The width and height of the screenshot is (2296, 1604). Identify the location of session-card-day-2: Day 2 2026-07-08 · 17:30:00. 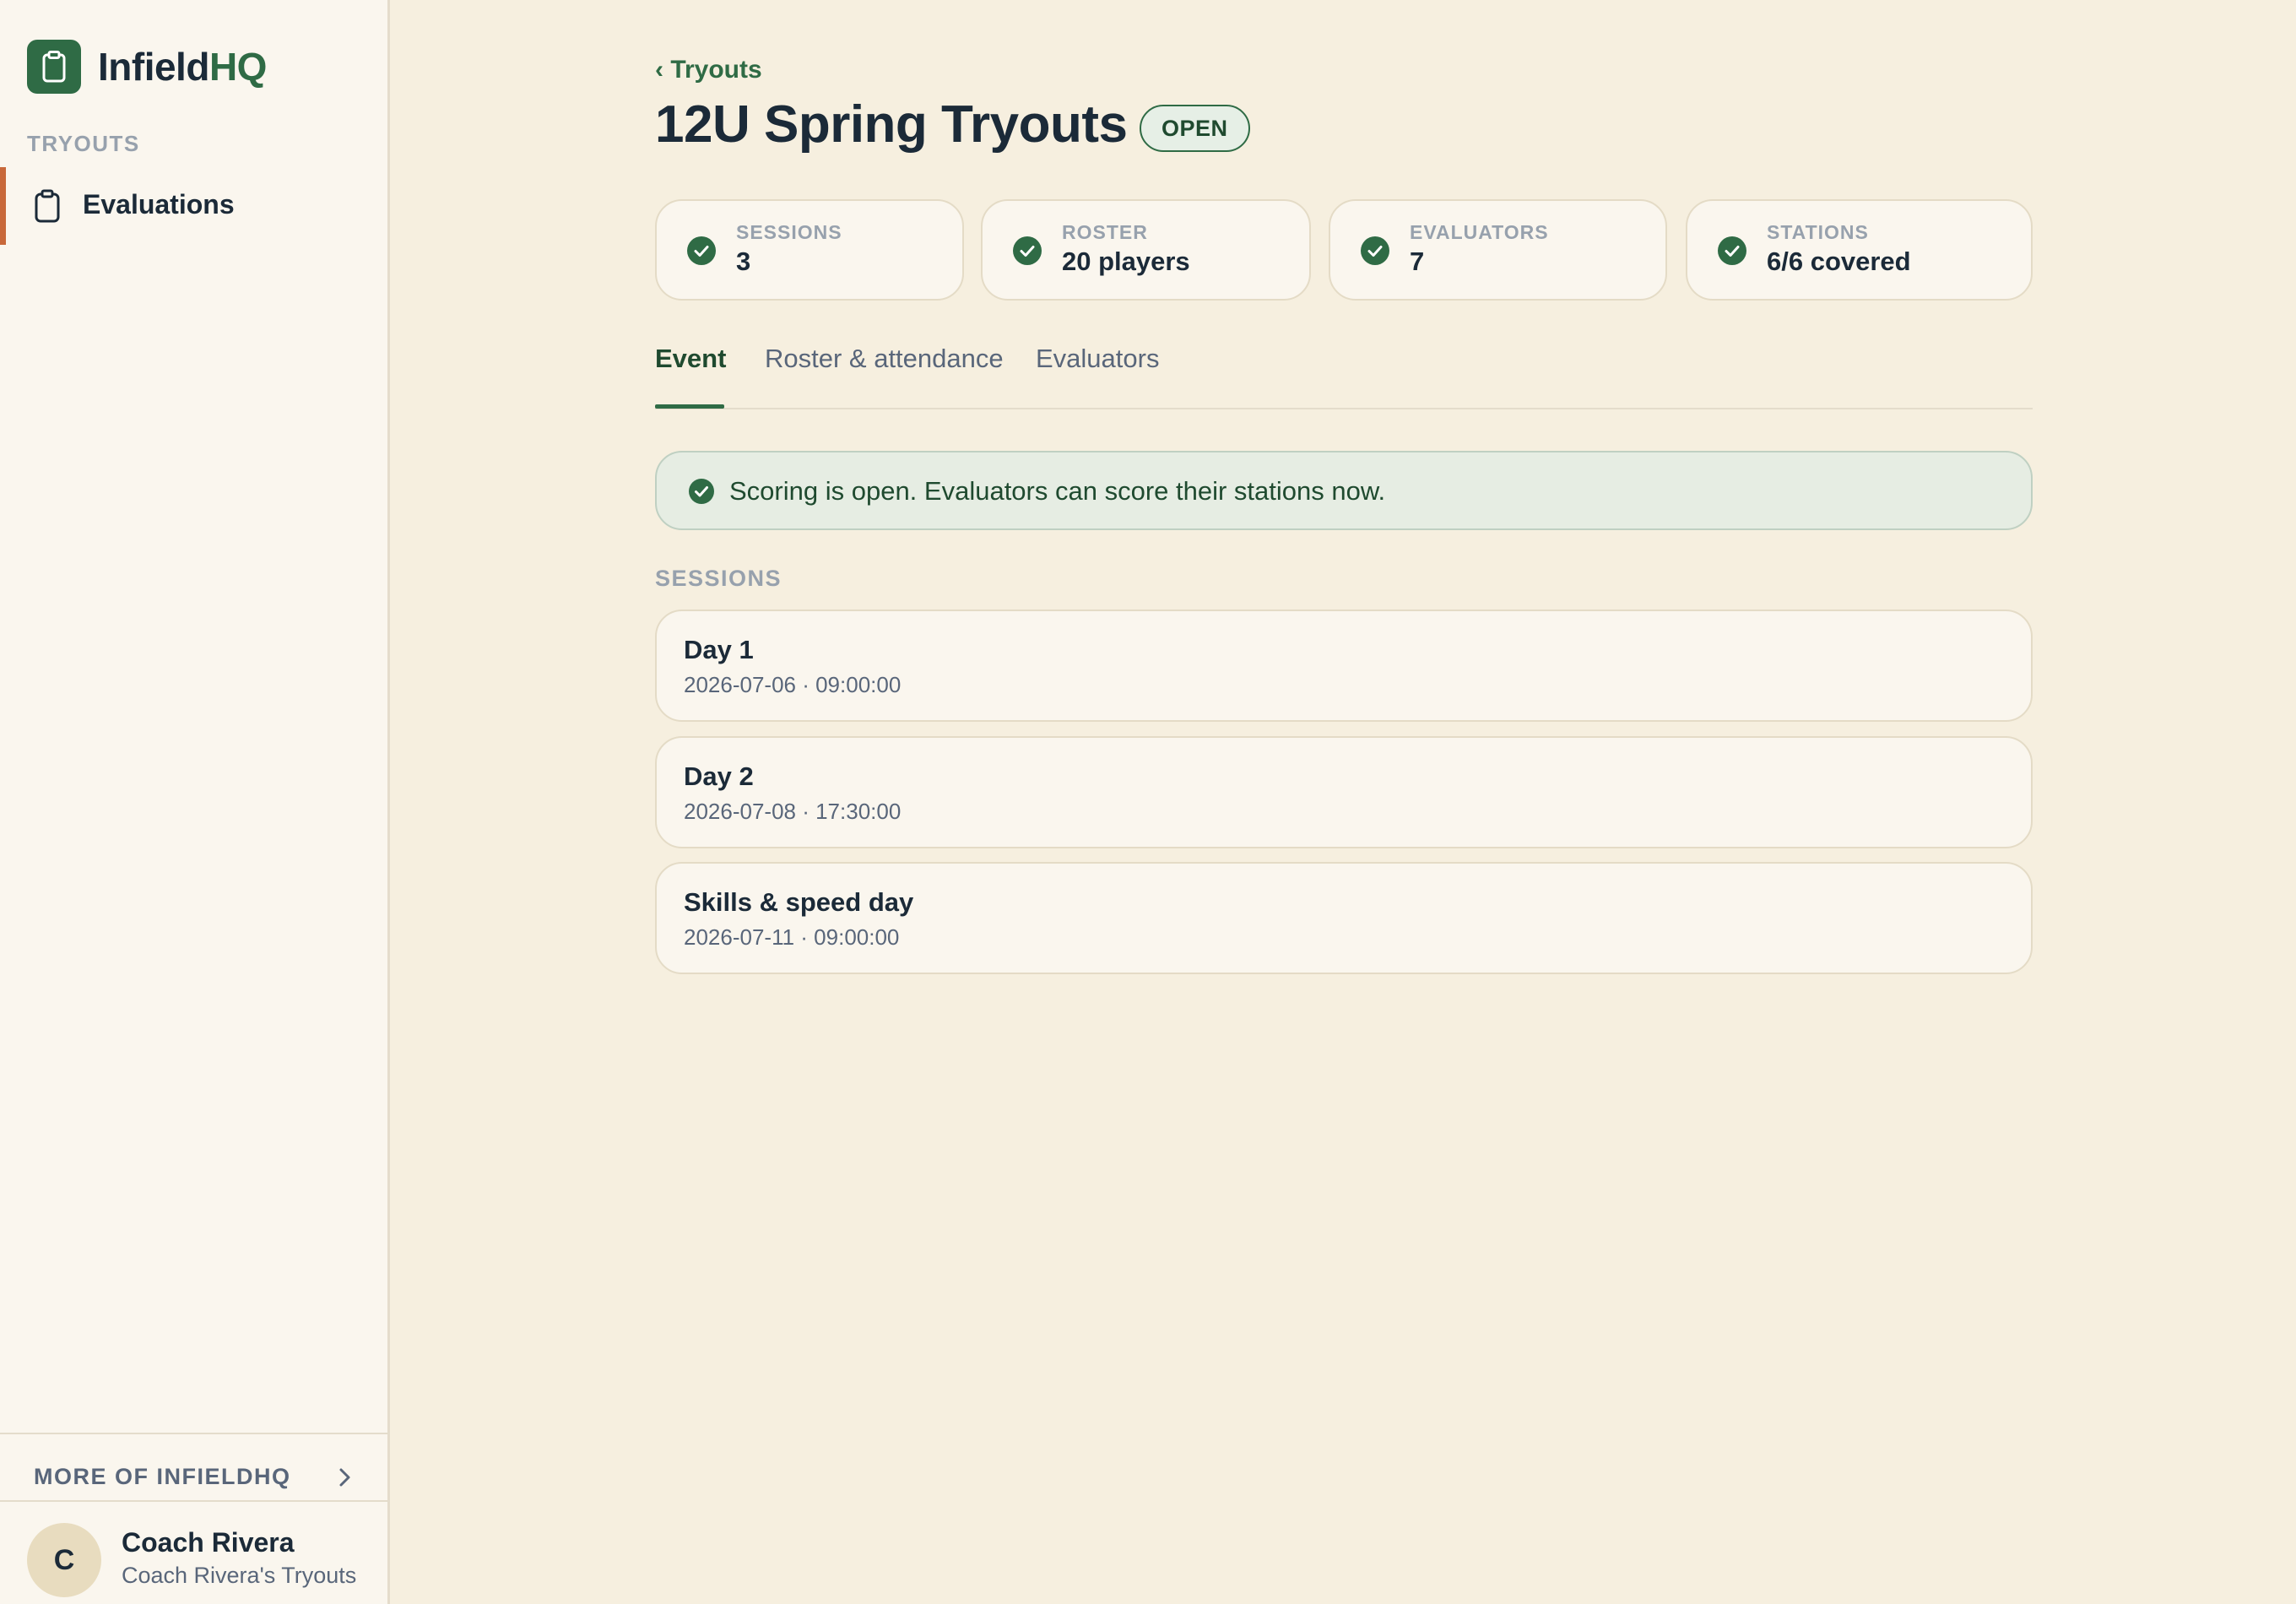
(1344, 792).